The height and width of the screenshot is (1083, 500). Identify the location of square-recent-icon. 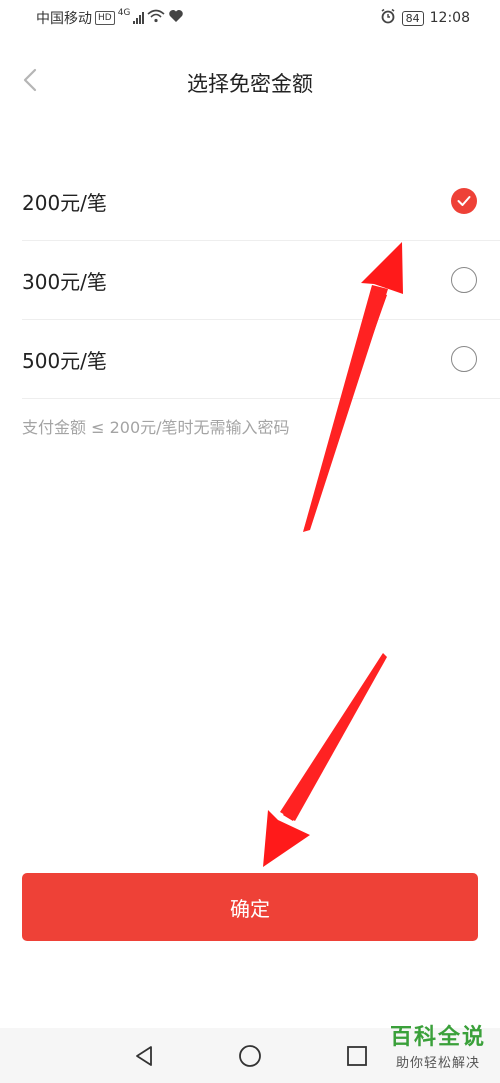
(357, 1056).